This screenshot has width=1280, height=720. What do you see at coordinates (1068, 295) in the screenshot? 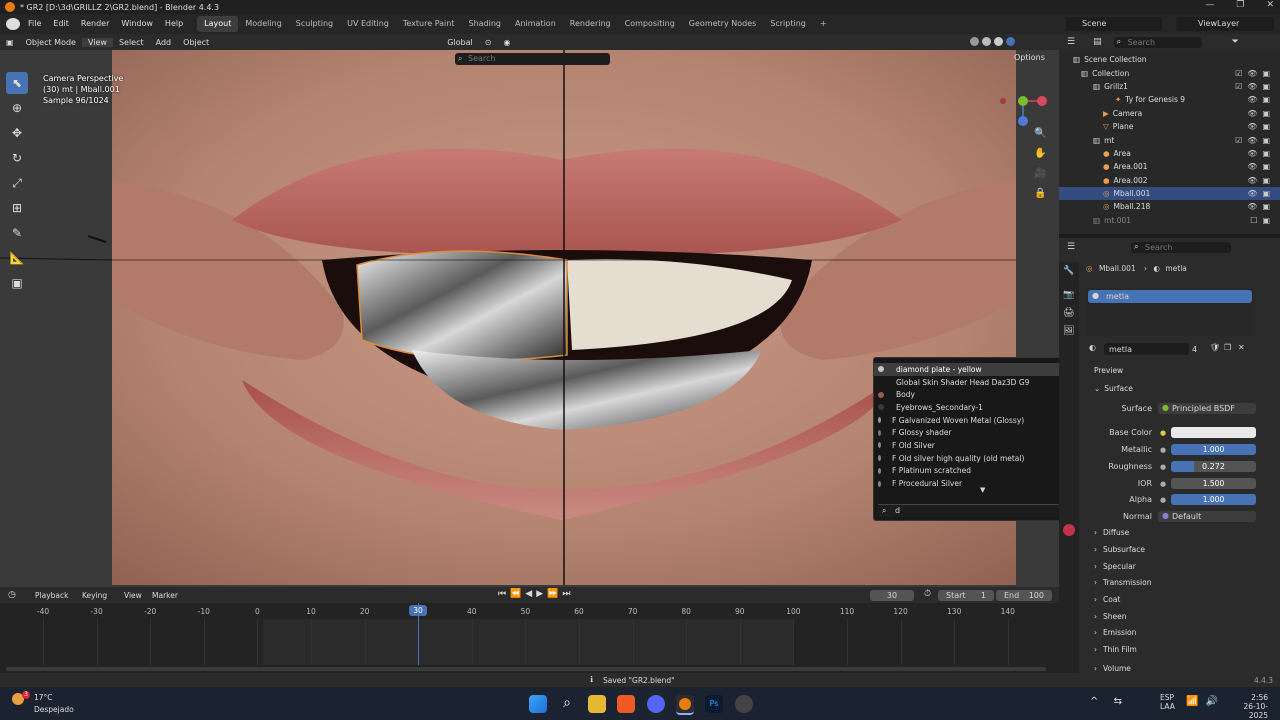
I see `render-tab-icon: 📷` at bounding box center [1068, 295].